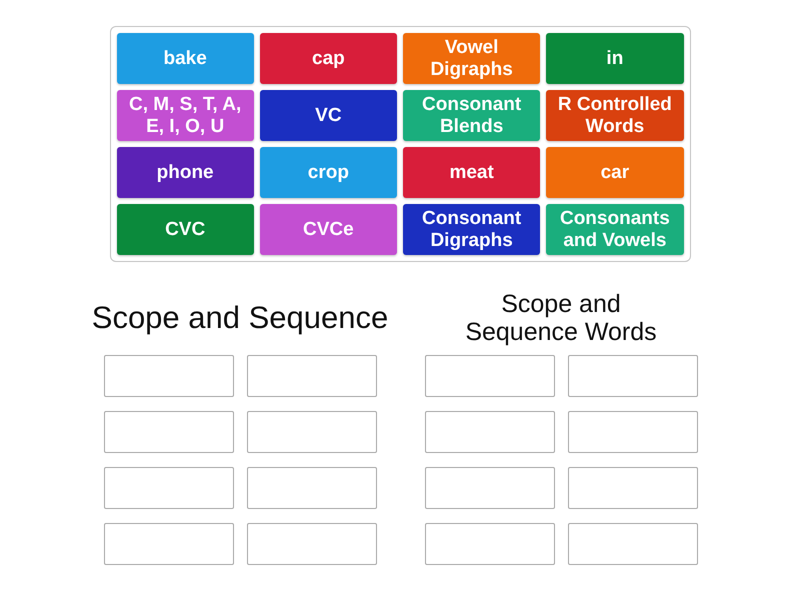  Describe the element at coordinates (185, 229) in the screenshot. I see `word-tile: CVC` at that location.